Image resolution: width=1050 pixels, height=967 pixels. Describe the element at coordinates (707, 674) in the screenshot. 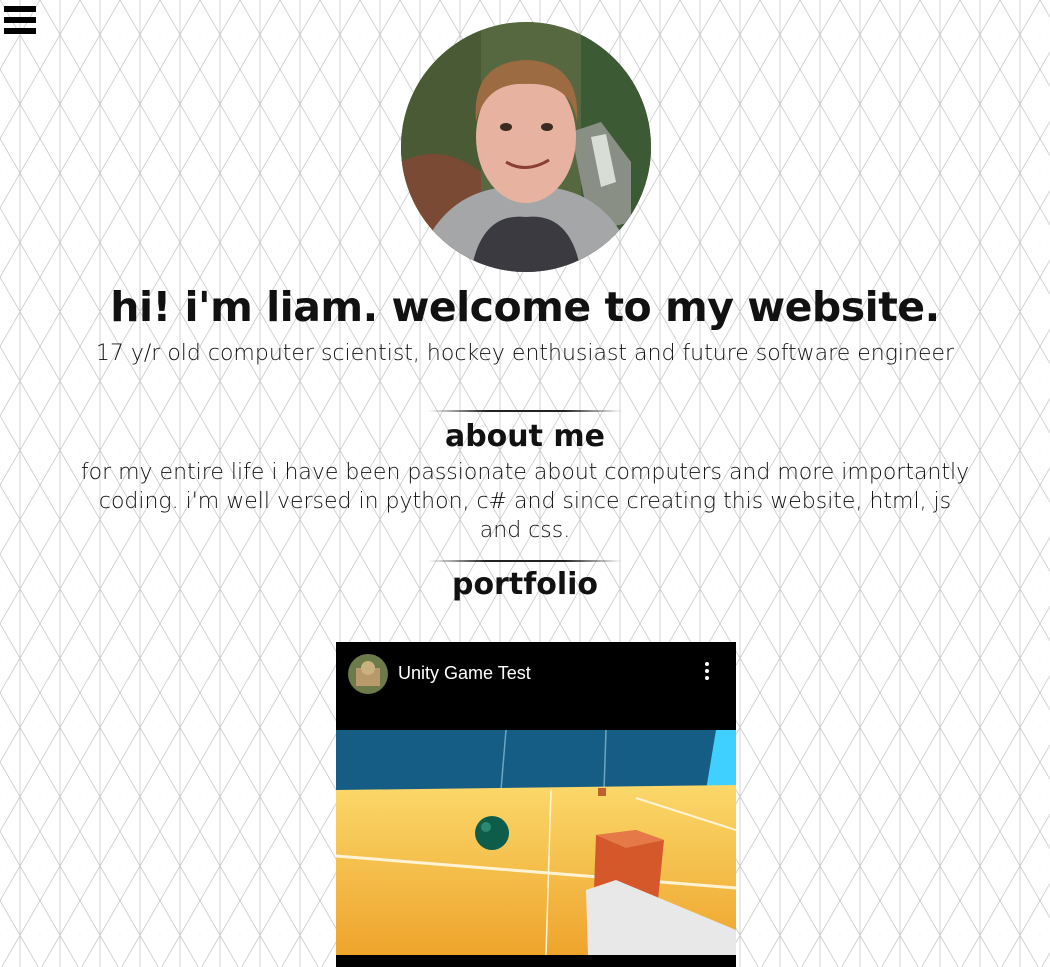

I see `more-vertical-icon` at that location.